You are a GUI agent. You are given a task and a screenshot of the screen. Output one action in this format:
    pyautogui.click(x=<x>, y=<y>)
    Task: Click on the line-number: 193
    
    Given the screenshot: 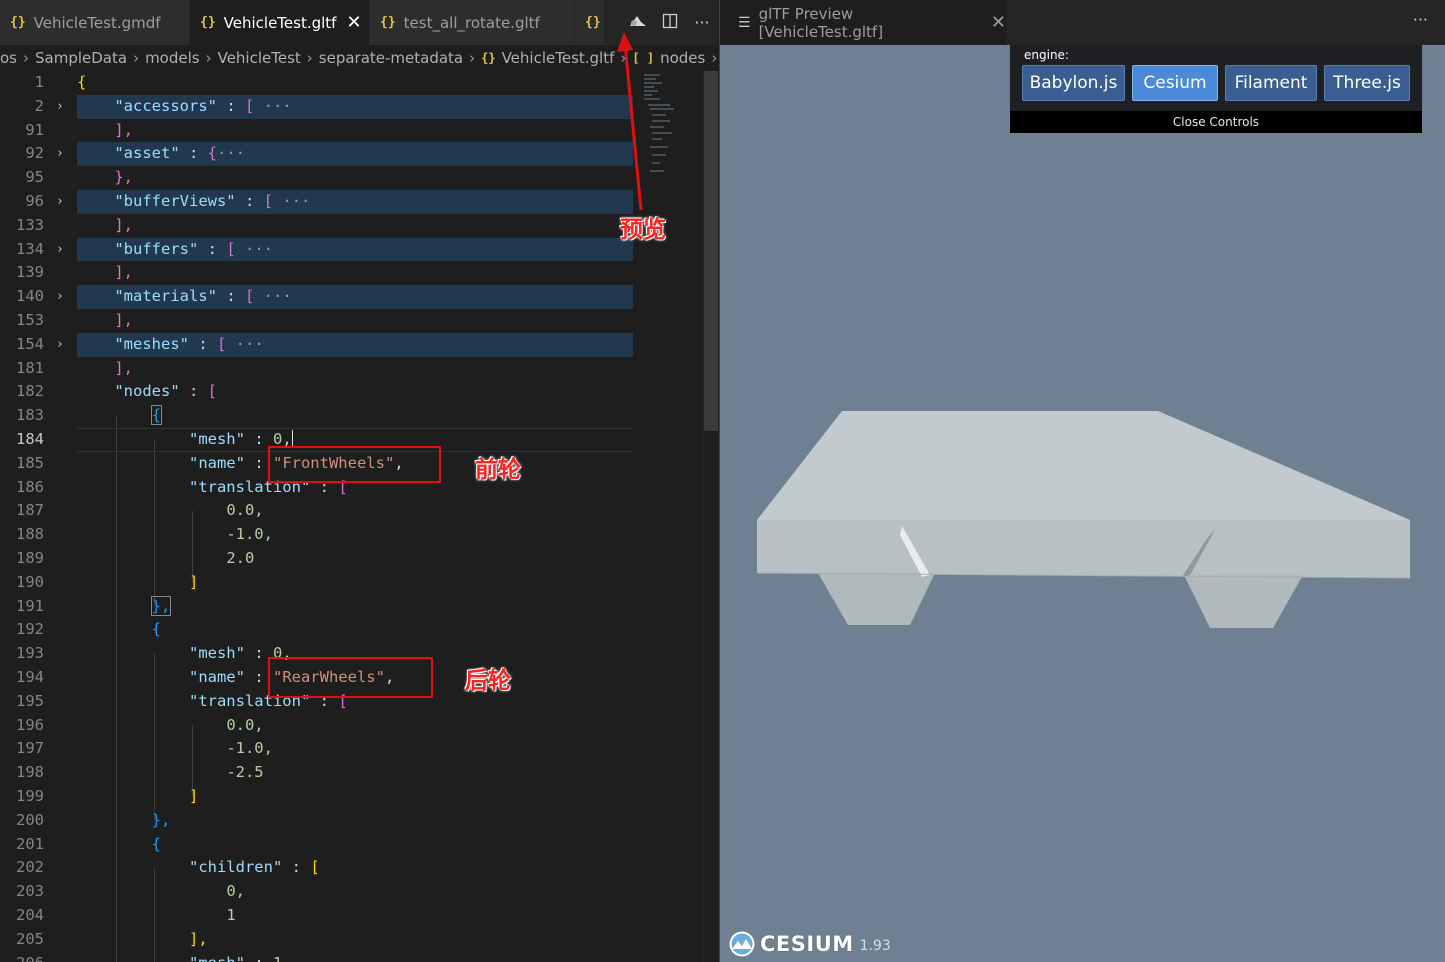 What is the action you would take?
    pyautogui.click(x=30, y=653)
    